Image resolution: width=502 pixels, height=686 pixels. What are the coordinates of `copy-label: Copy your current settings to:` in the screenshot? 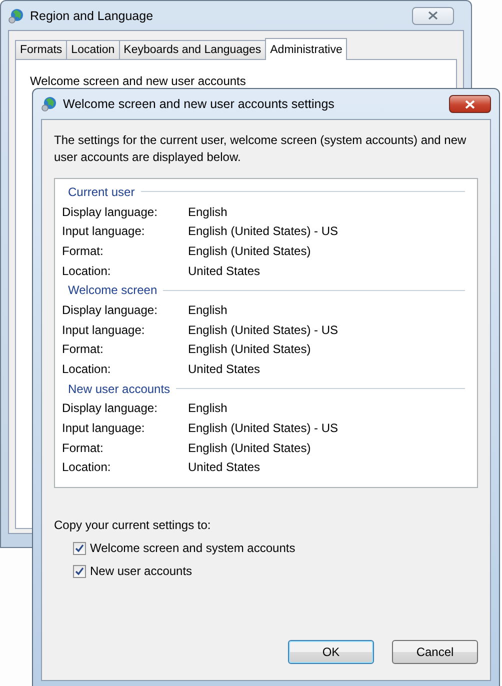 It's located at (133, 525).